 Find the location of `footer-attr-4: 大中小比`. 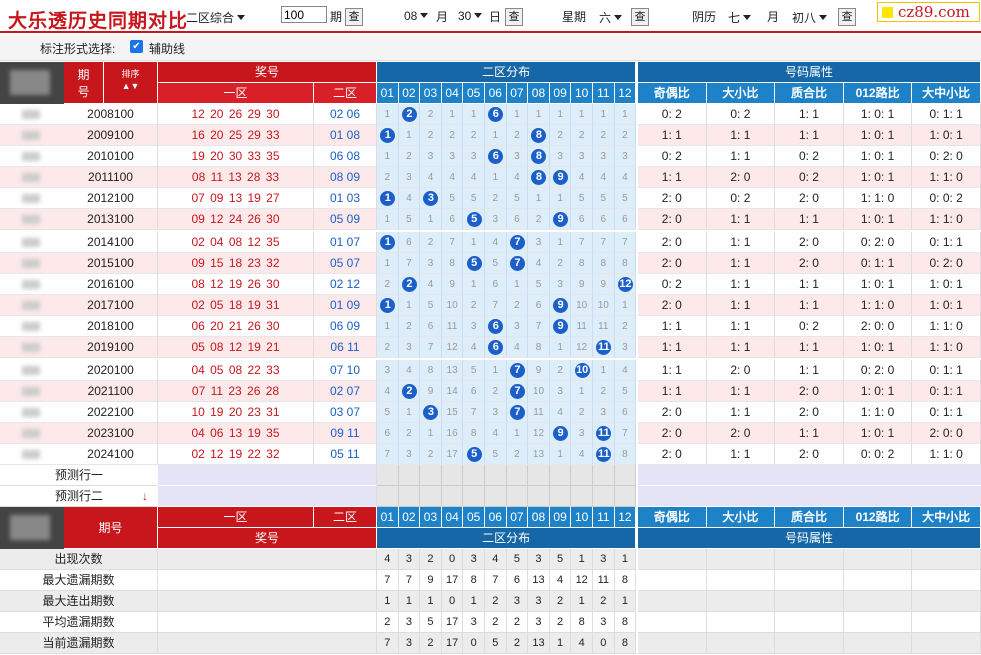

footer-attr-4: 大中小比 is located at coordinates (946, 517).